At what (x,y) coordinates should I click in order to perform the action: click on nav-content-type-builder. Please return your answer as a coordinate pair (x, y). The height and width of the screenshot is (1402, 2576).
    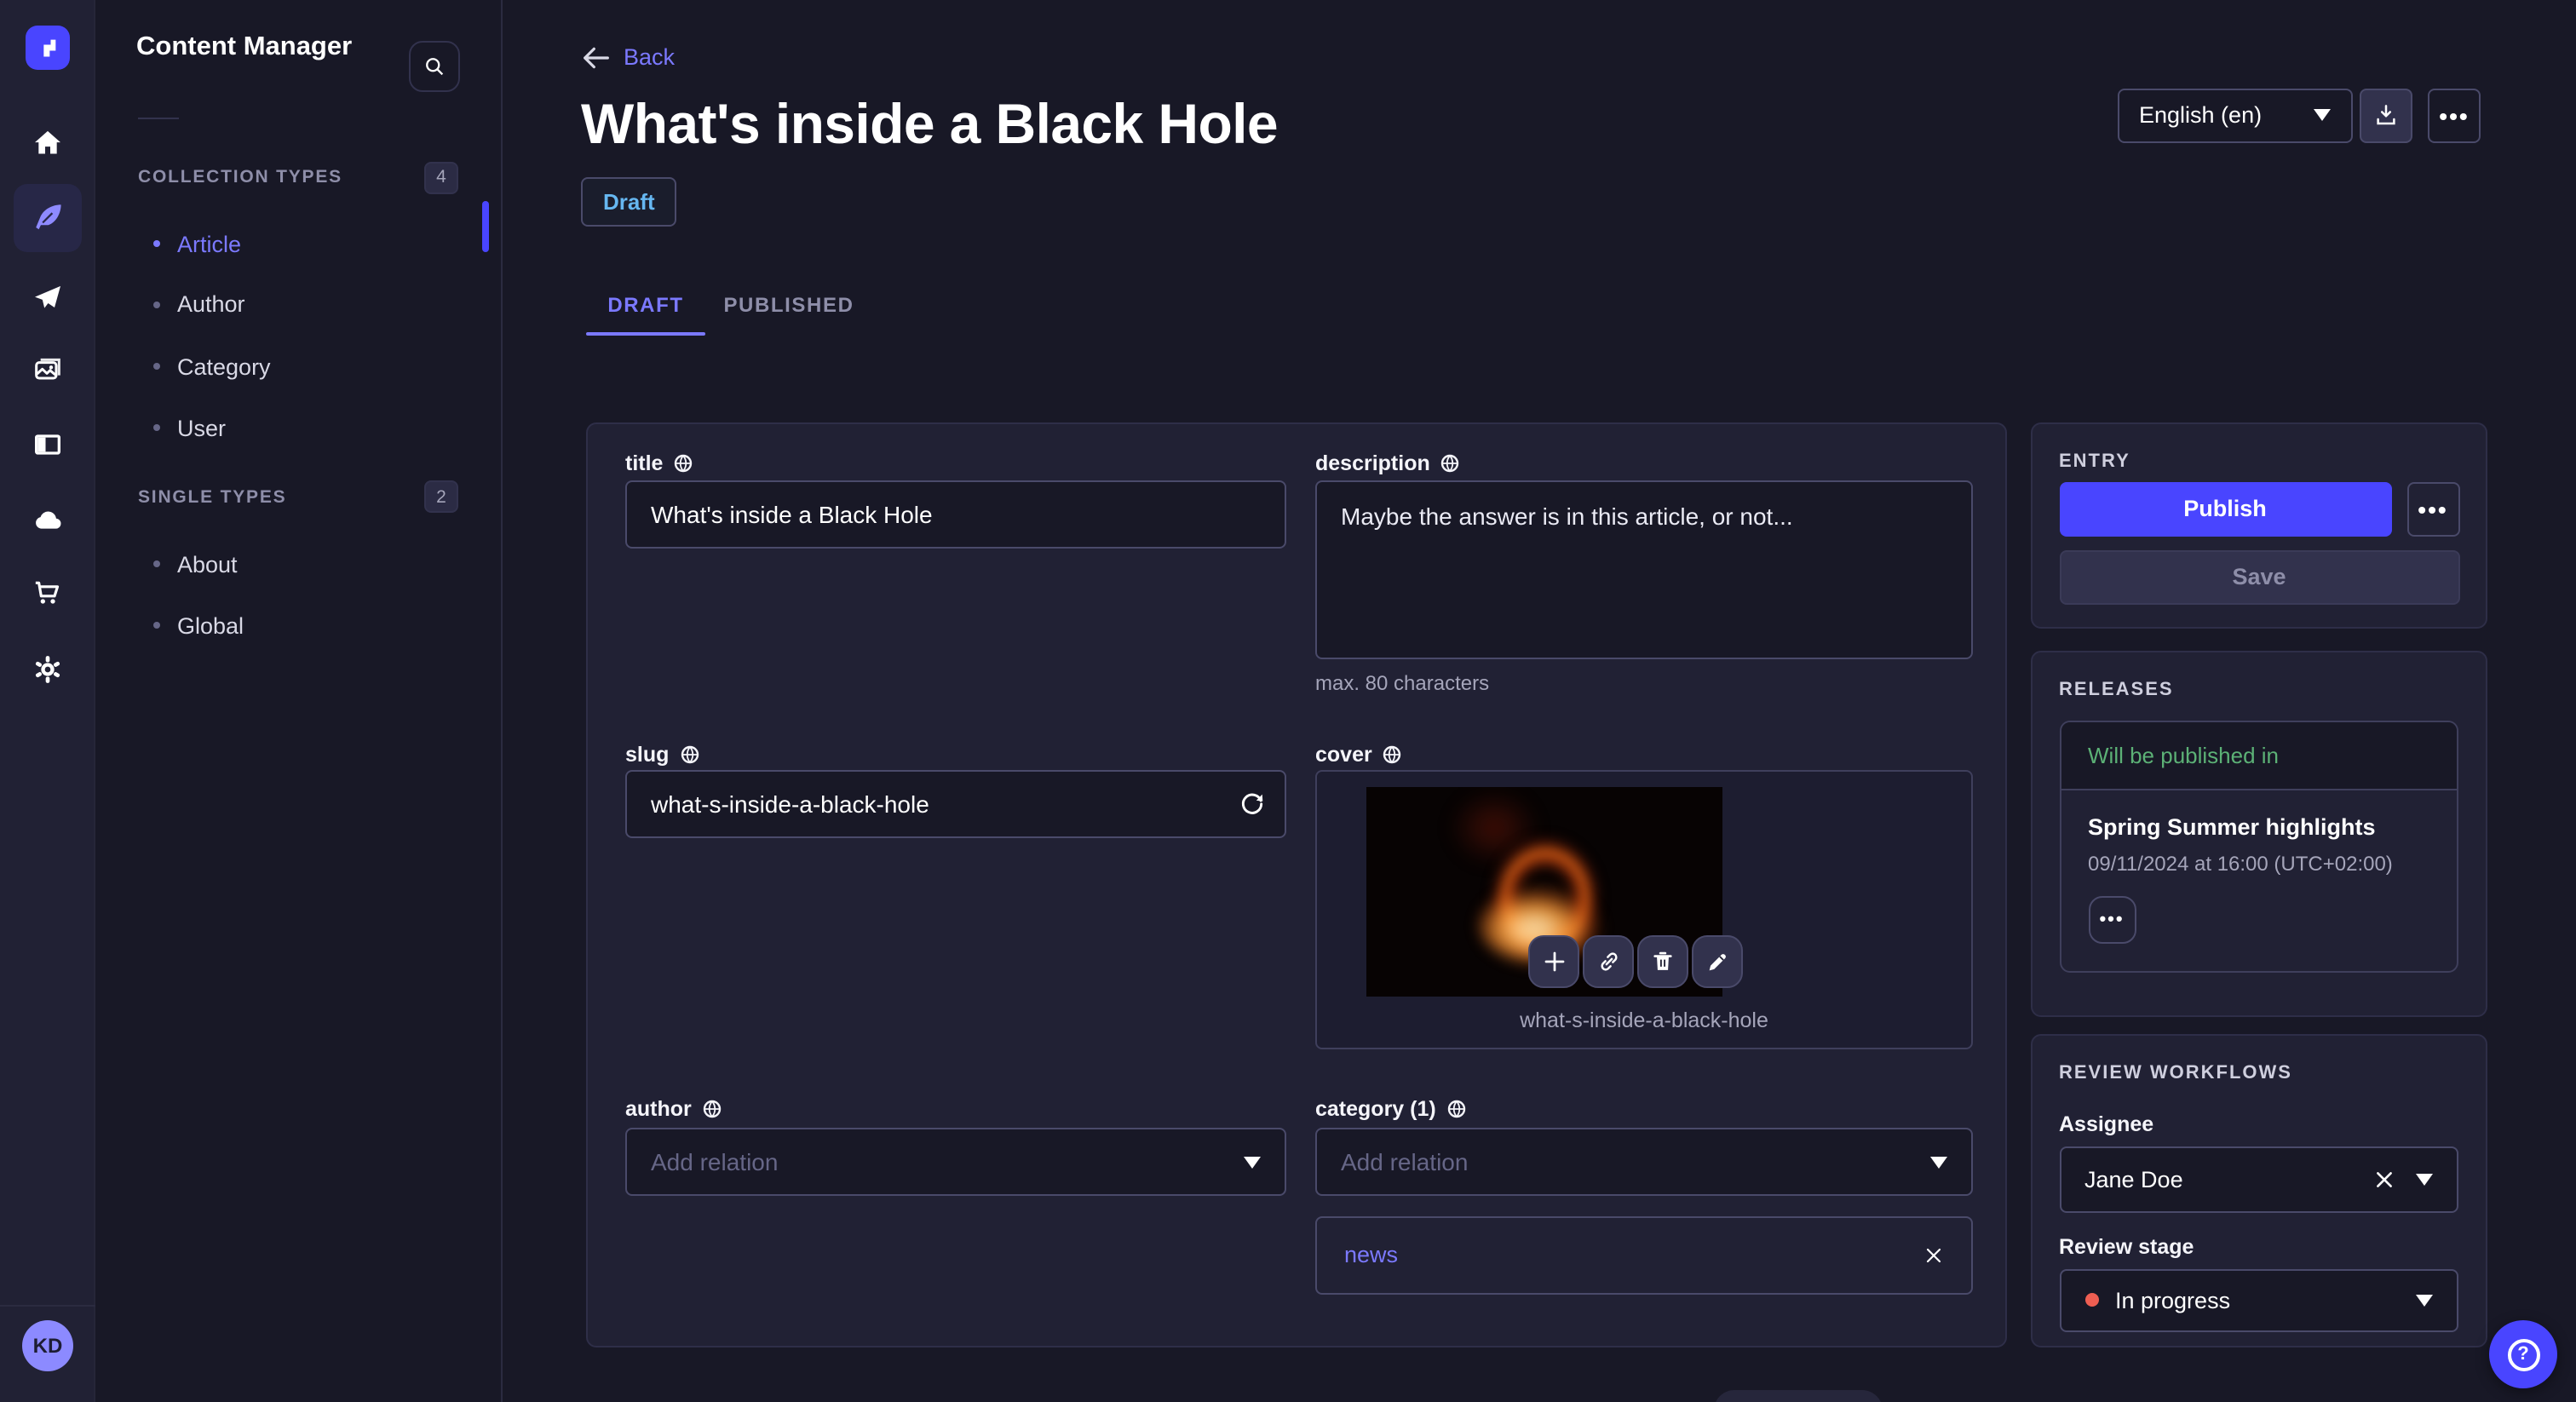
    Looking at the image, I should click on (48, 444).